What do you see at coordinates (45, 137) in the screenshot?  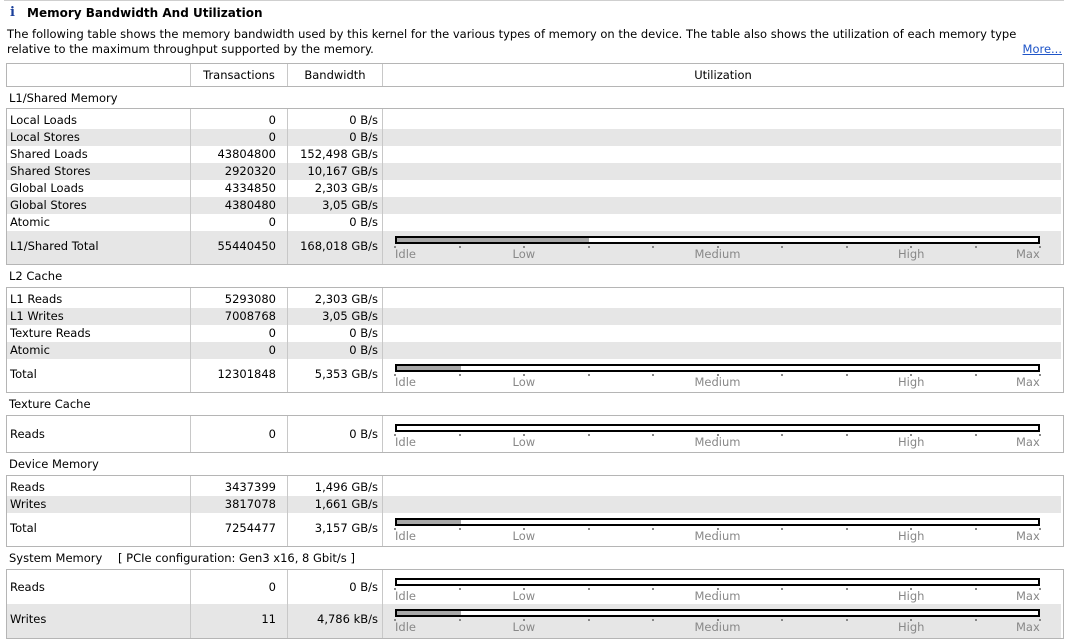 I see `row-name: Local Stores` at bounding box center [45, 137].